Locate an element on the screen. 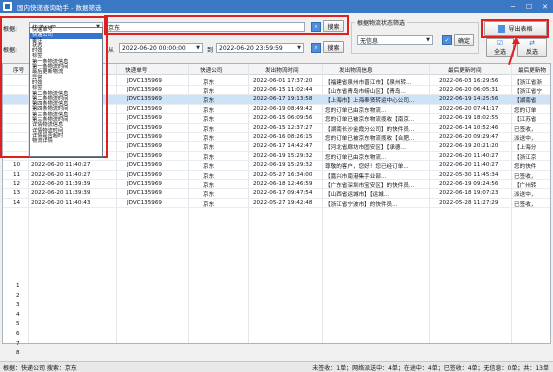  dropdown-option: 物流详情 is located at coordinates (66, 141).